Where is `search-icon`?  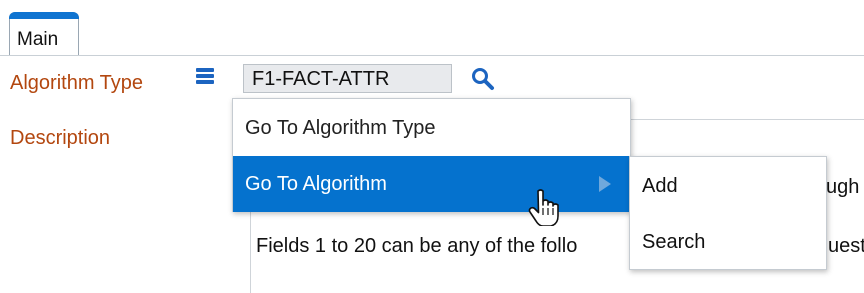 search-icon is located at coordinates (483, 79).